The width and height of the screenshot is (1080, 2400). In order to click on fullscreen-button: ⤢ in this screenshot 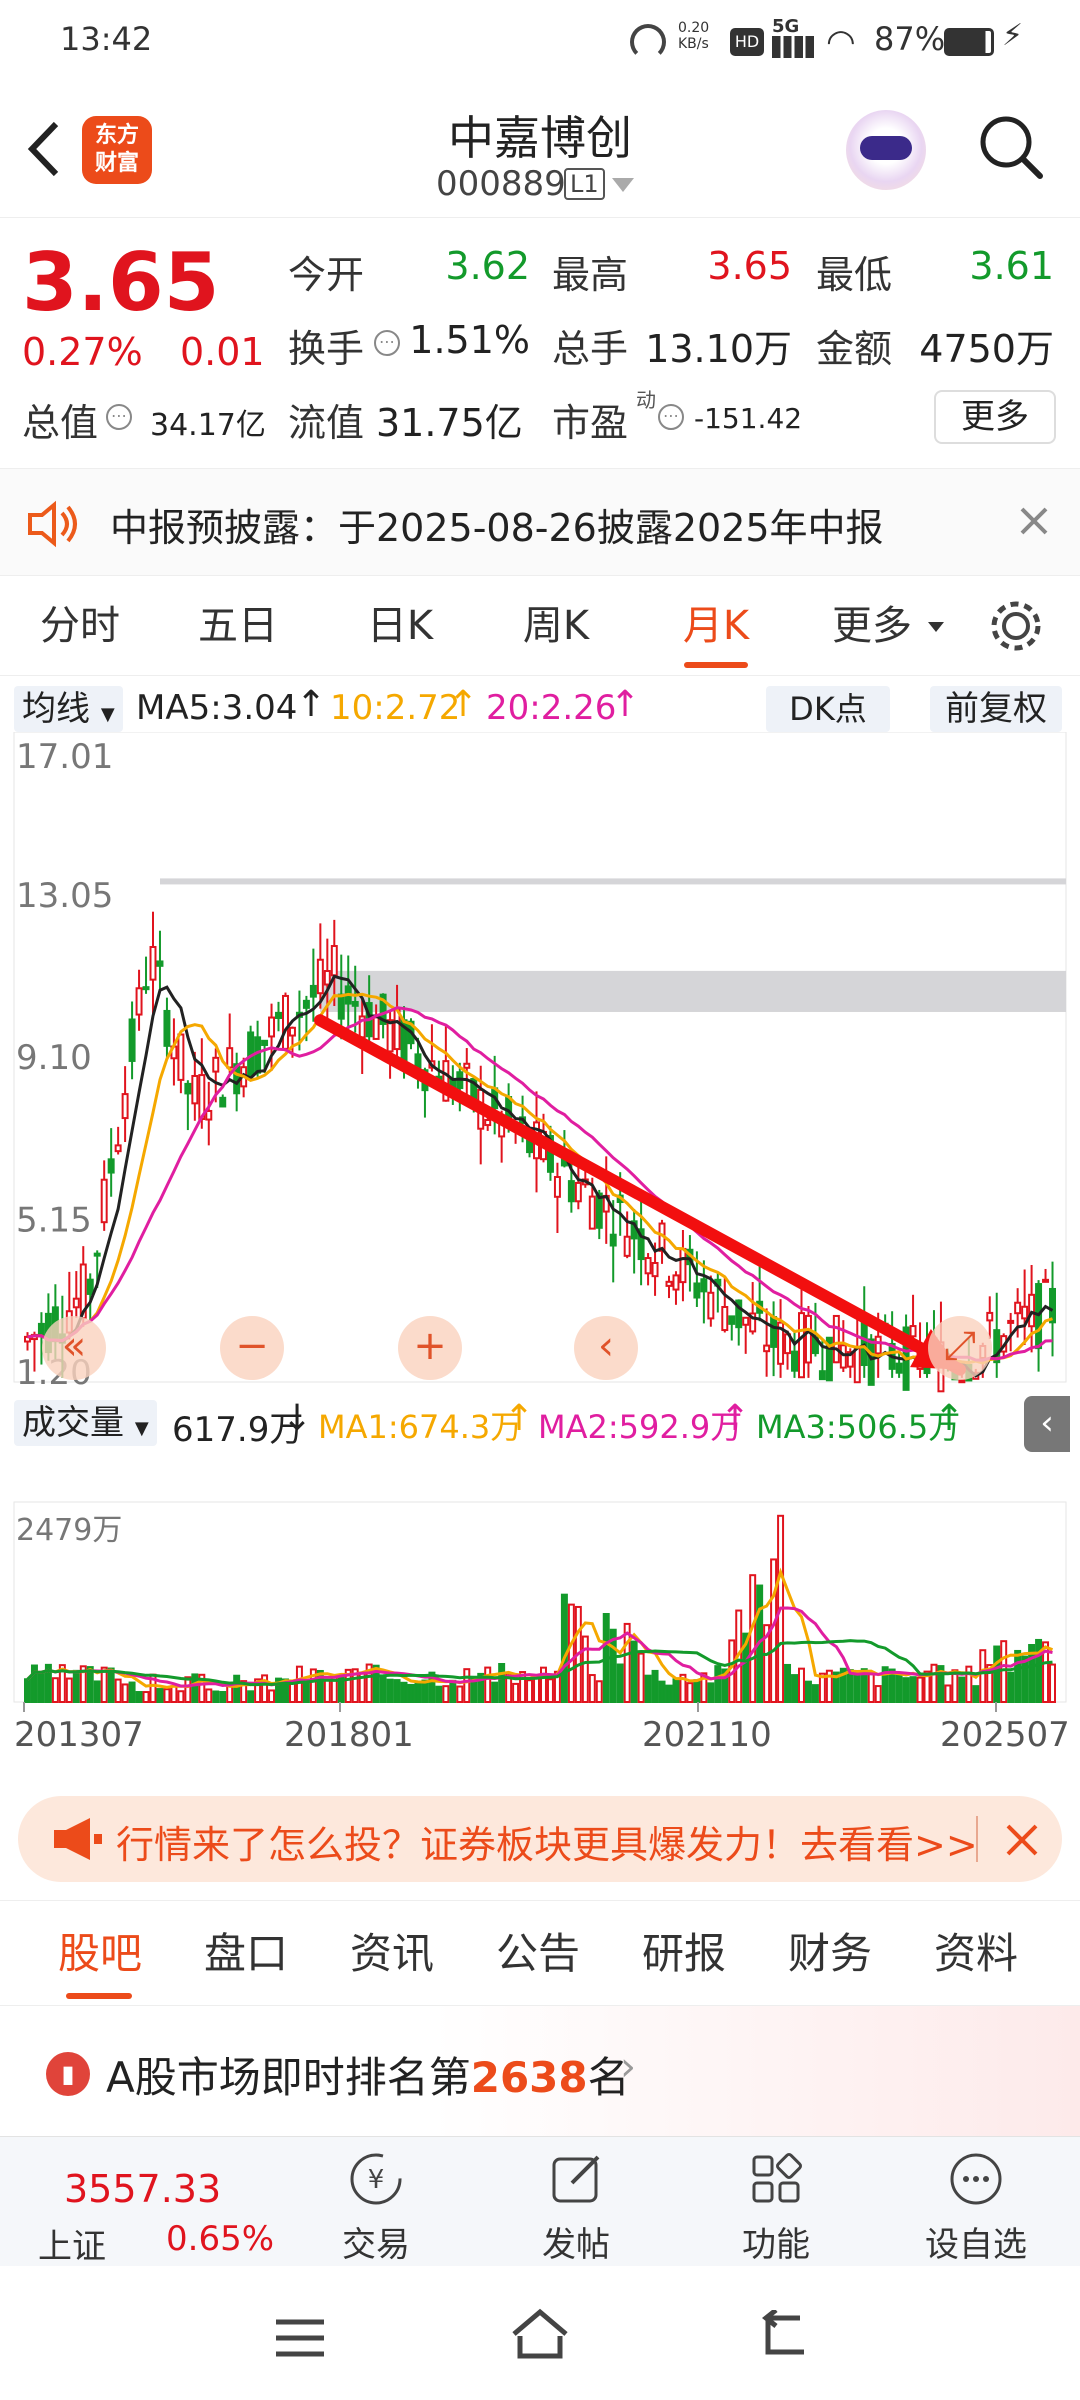, I will do `click(960, 1348)`.